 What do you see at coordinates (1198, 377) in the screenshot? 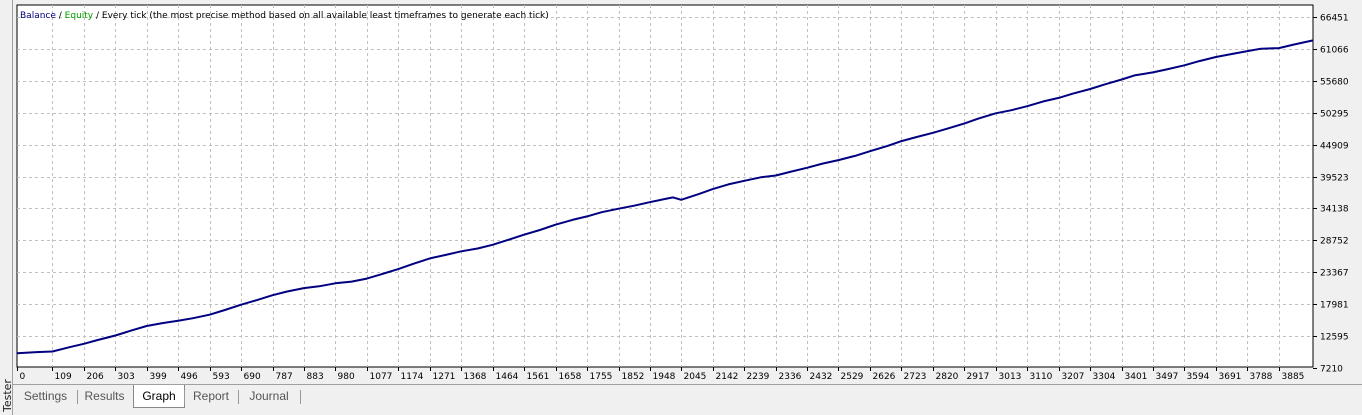
I see `x-tick-label: 3594` at bounding box center [1198, 377].